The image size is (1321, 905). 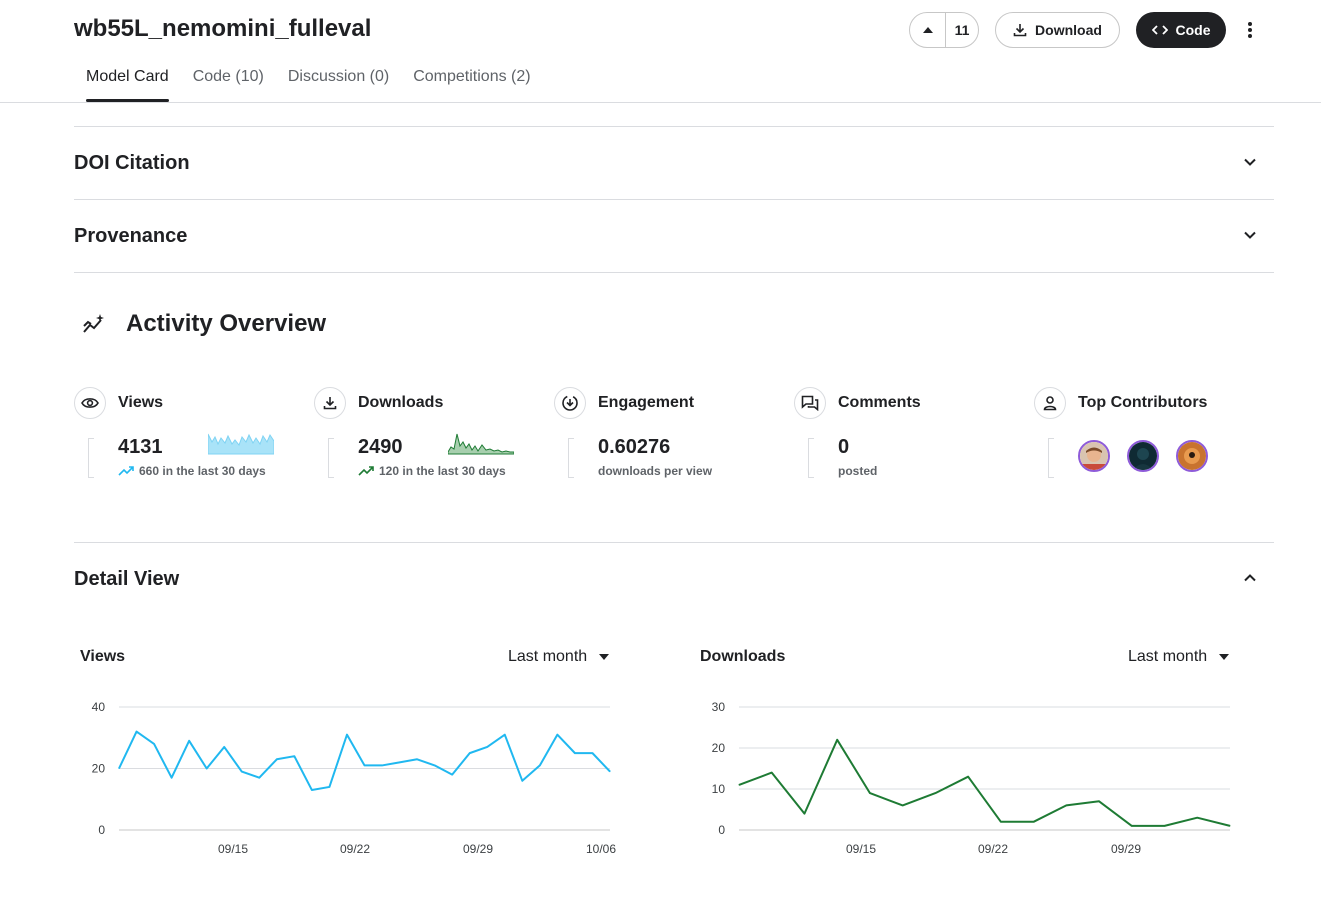 What do you see at coordinates (241, 444) in the screenshot?
I see `views-sparkline` at bounding box center [241, 444].